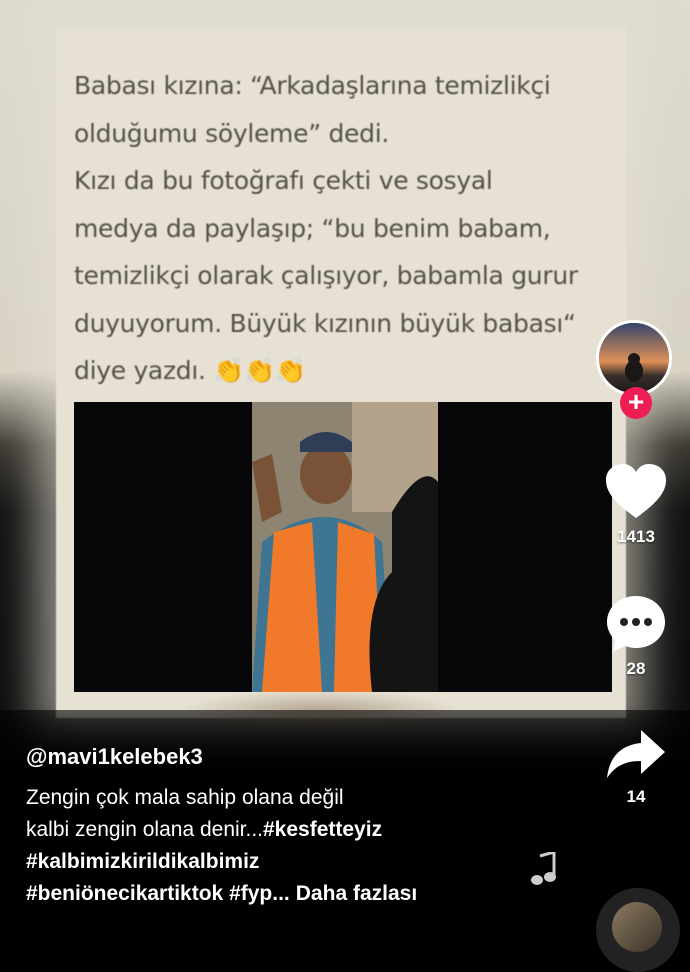 The image size is (690, 972). I want to click on comment-bubble-icon, so click(636, 624).